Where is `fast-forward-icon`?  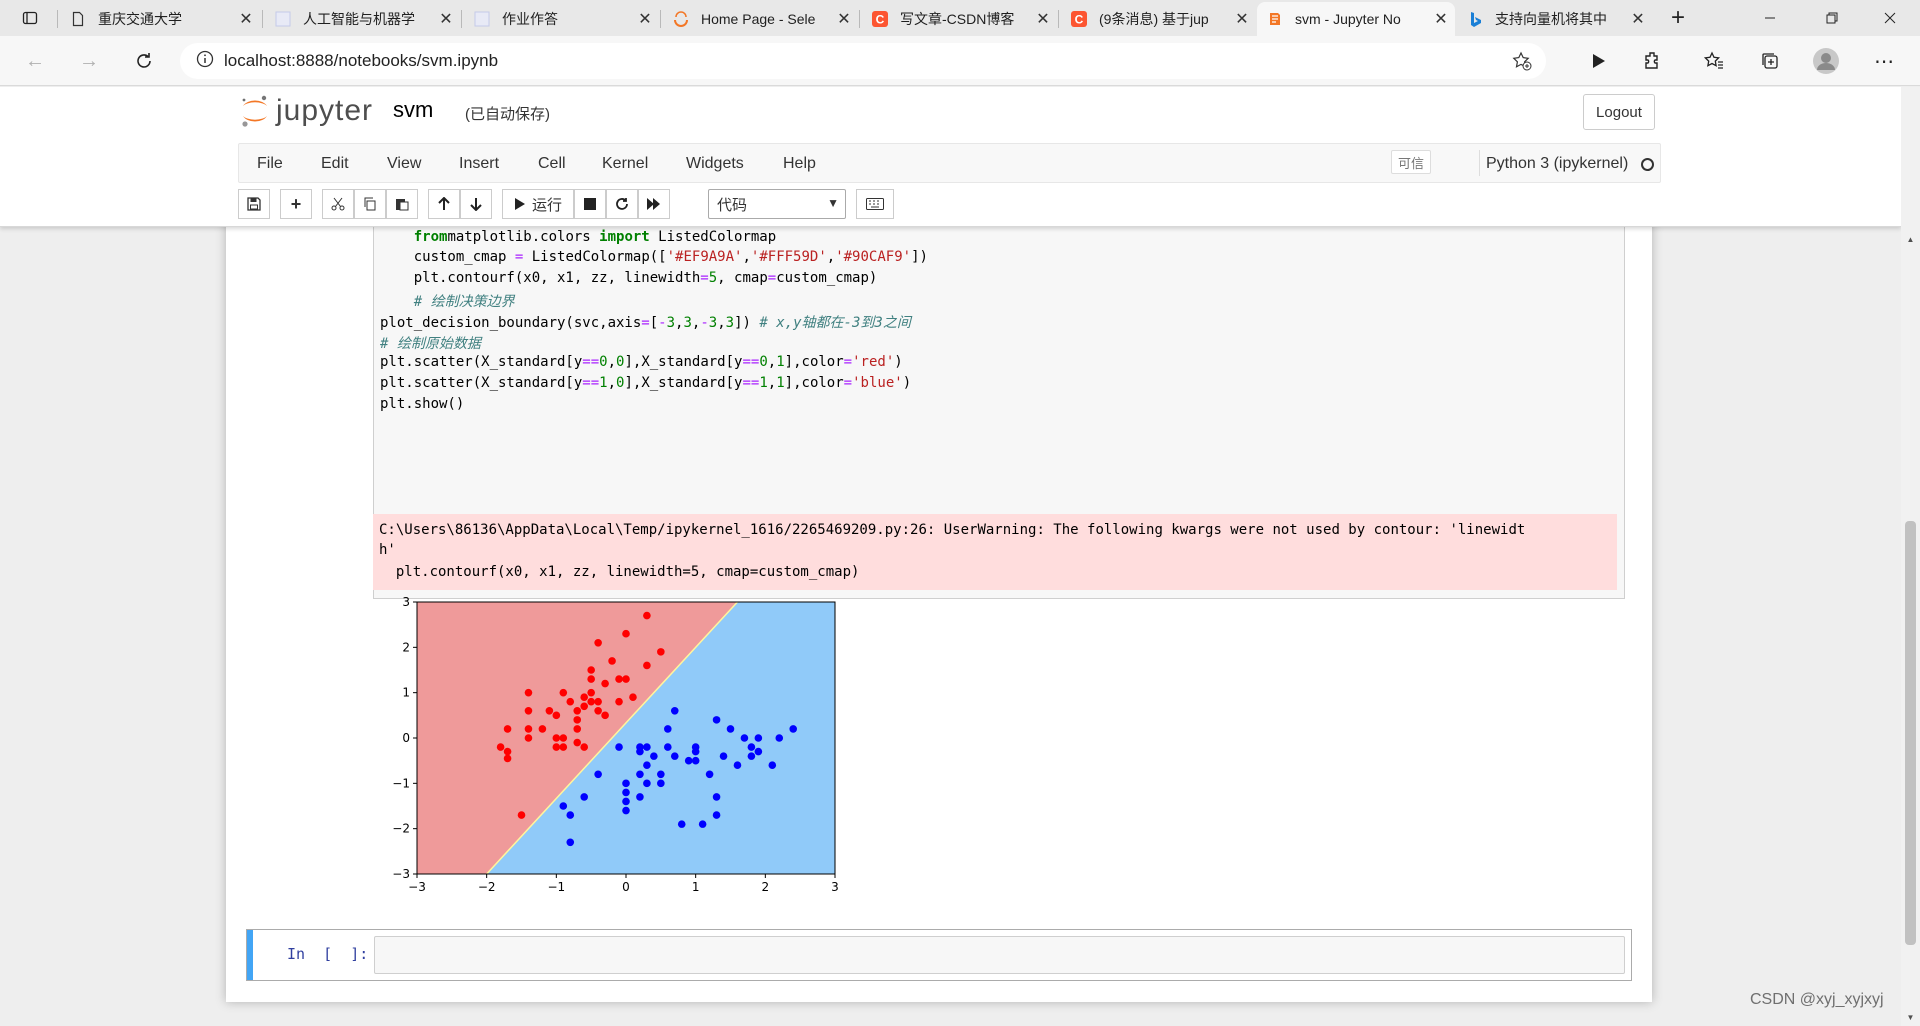
fast-forward-icon is located at coordinates (653, 204).